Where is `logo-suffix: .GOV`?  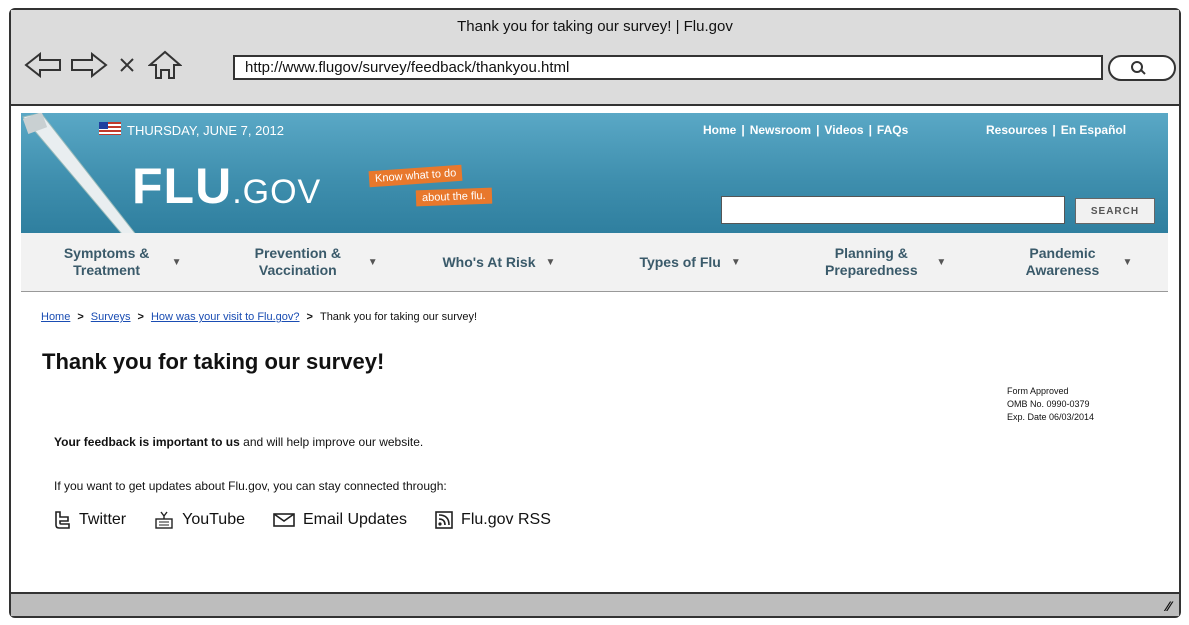
logo-suffix: .GOV is located at coordinates (277, 192).